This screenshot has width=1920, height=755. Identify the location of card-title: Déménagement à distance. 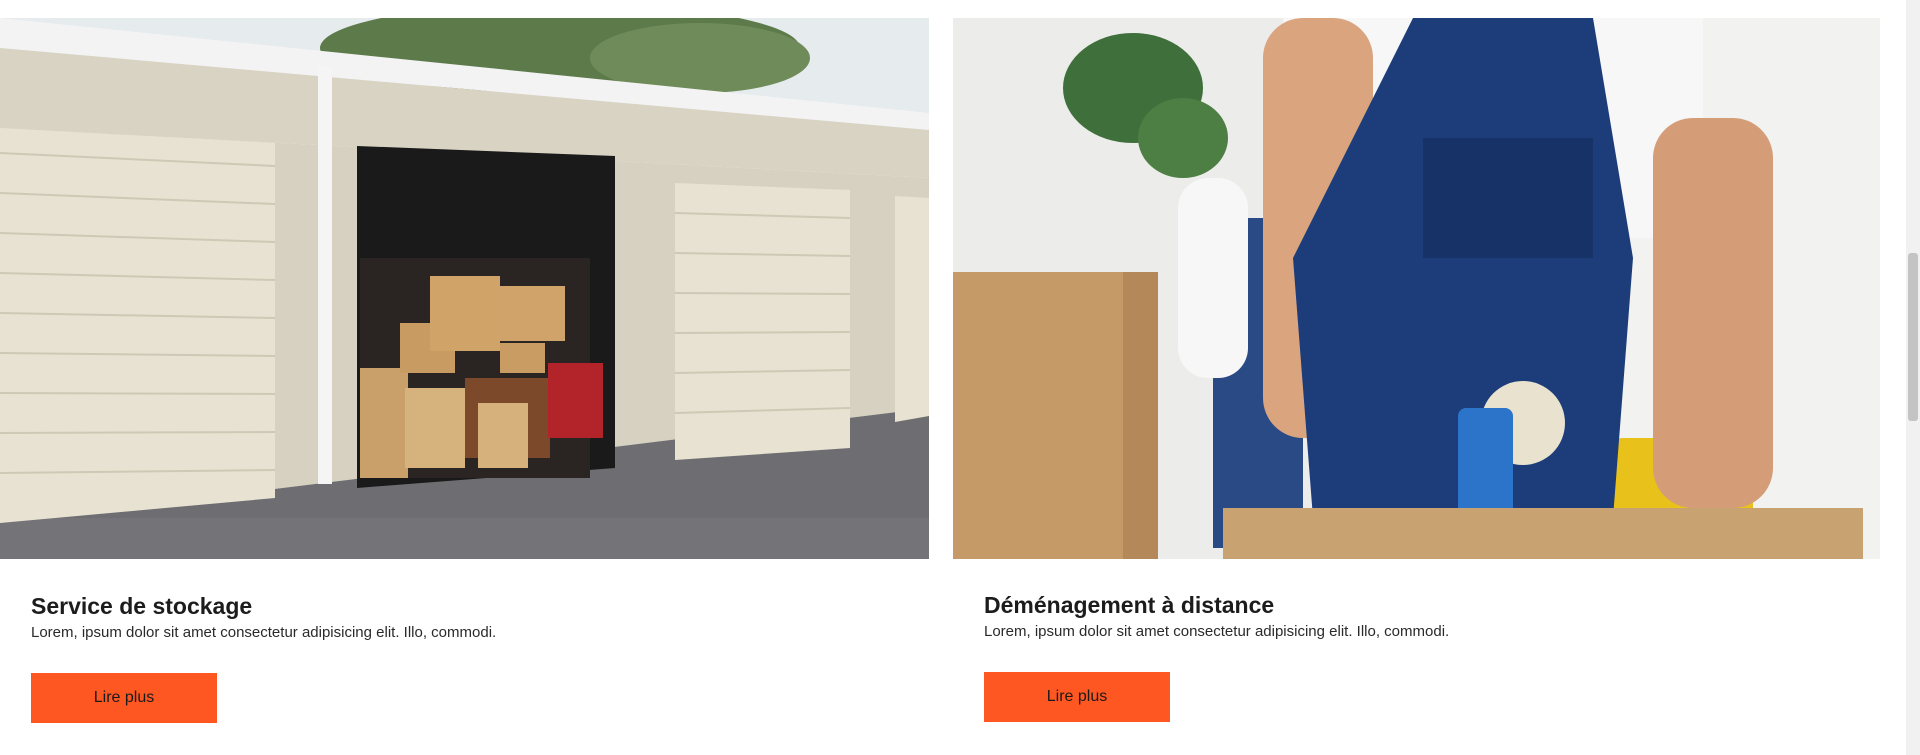
(1129, 605).